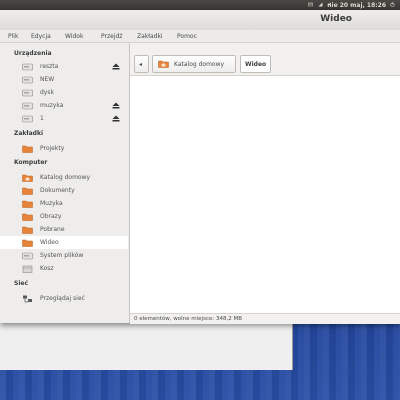  I want to click on window-titlebar: Wideo, so click(200, 20).